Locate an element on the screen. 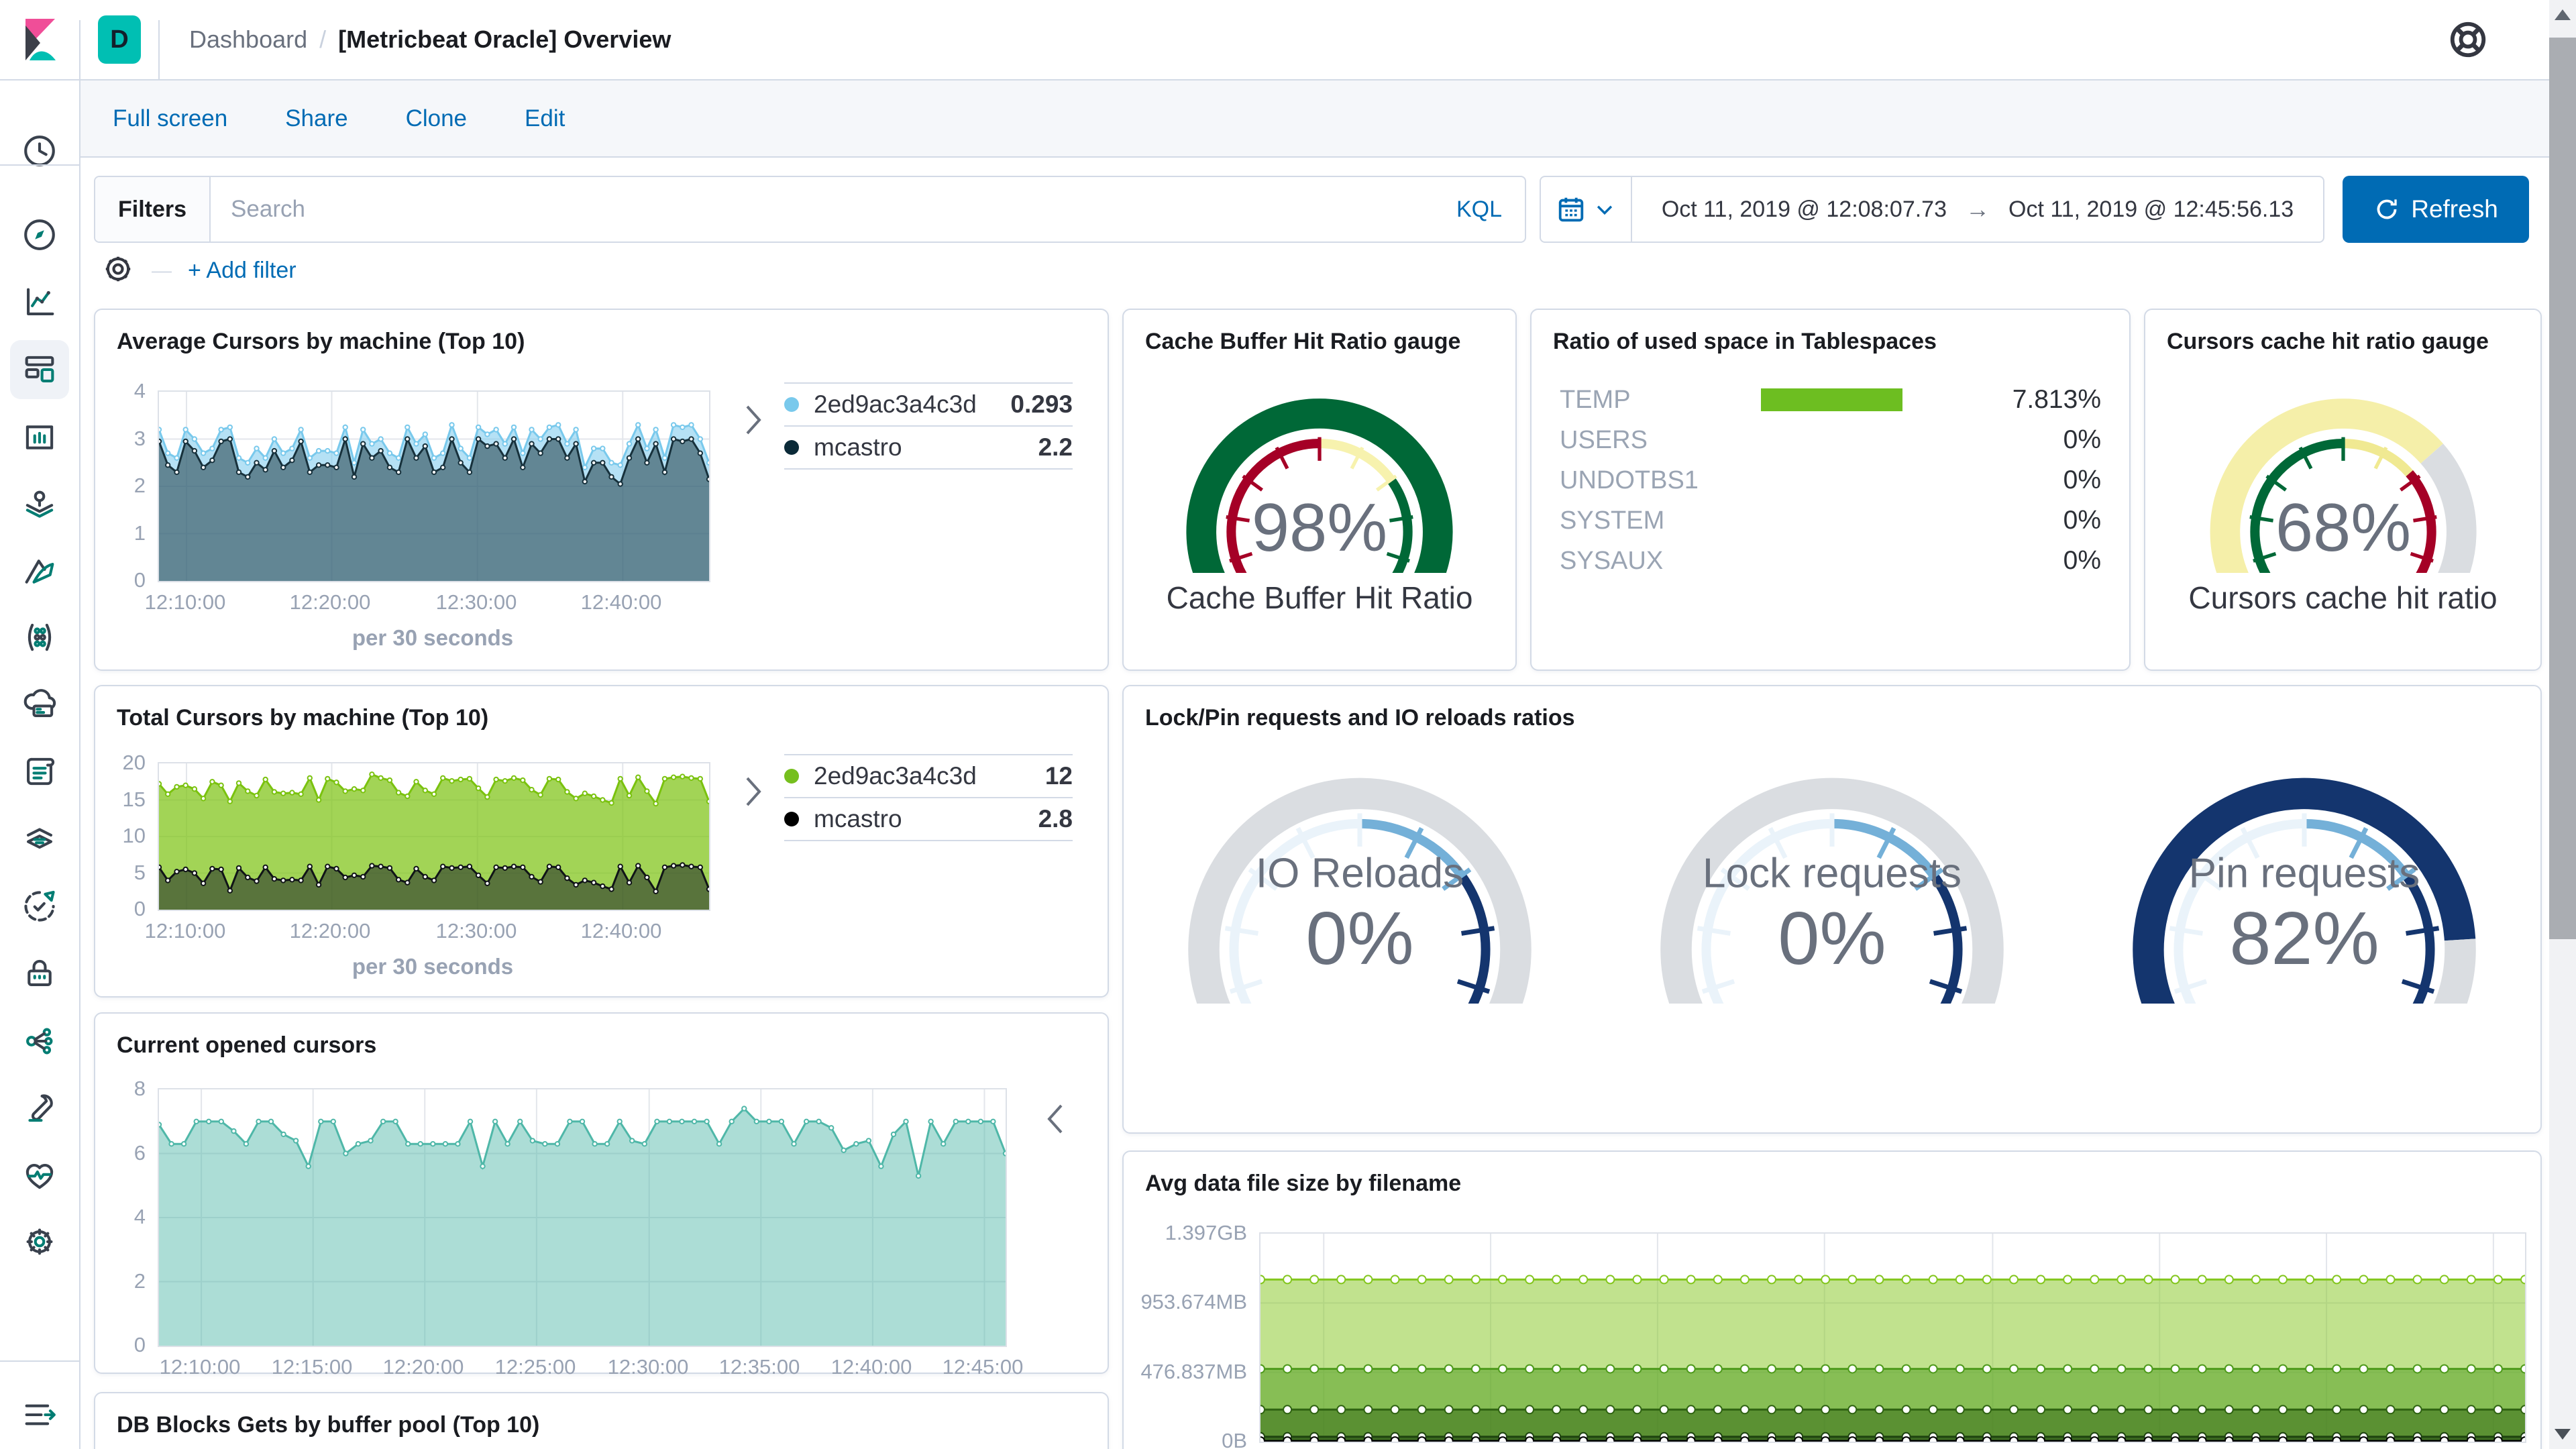 The image size is (2576, 1449). panel-title: Average Cursors by machine (Top 10) is located at coordinates (321, 341).